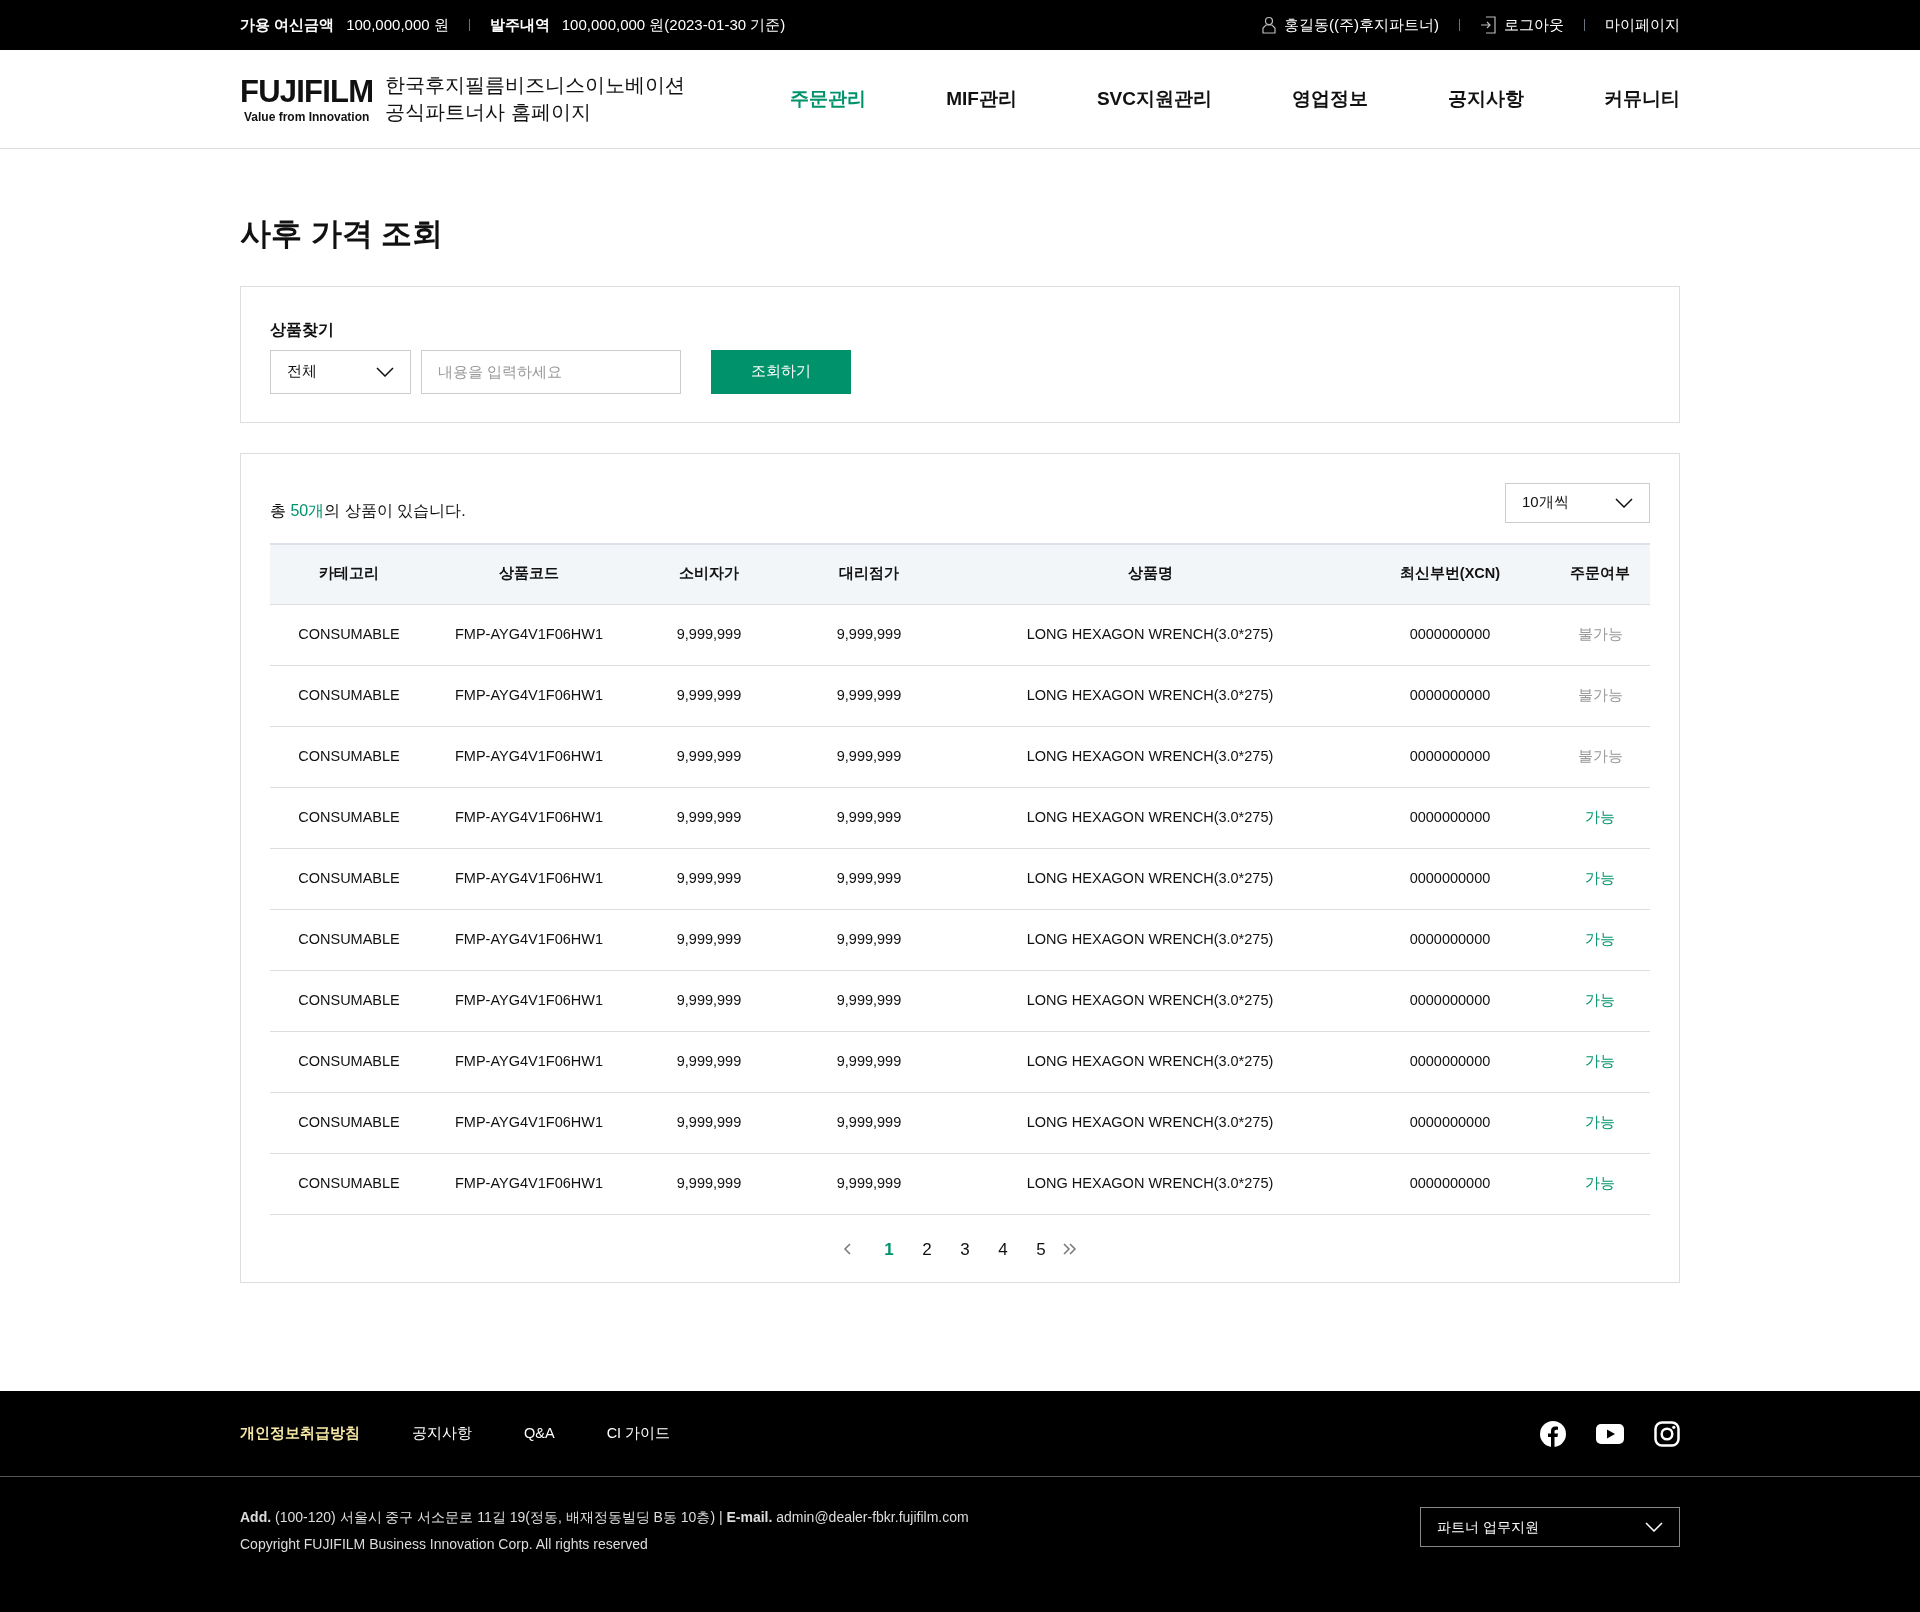 This screenshot has height=1612, width=1920. I want to click on nav-item: 커뮤니티, so click(1642, 99).